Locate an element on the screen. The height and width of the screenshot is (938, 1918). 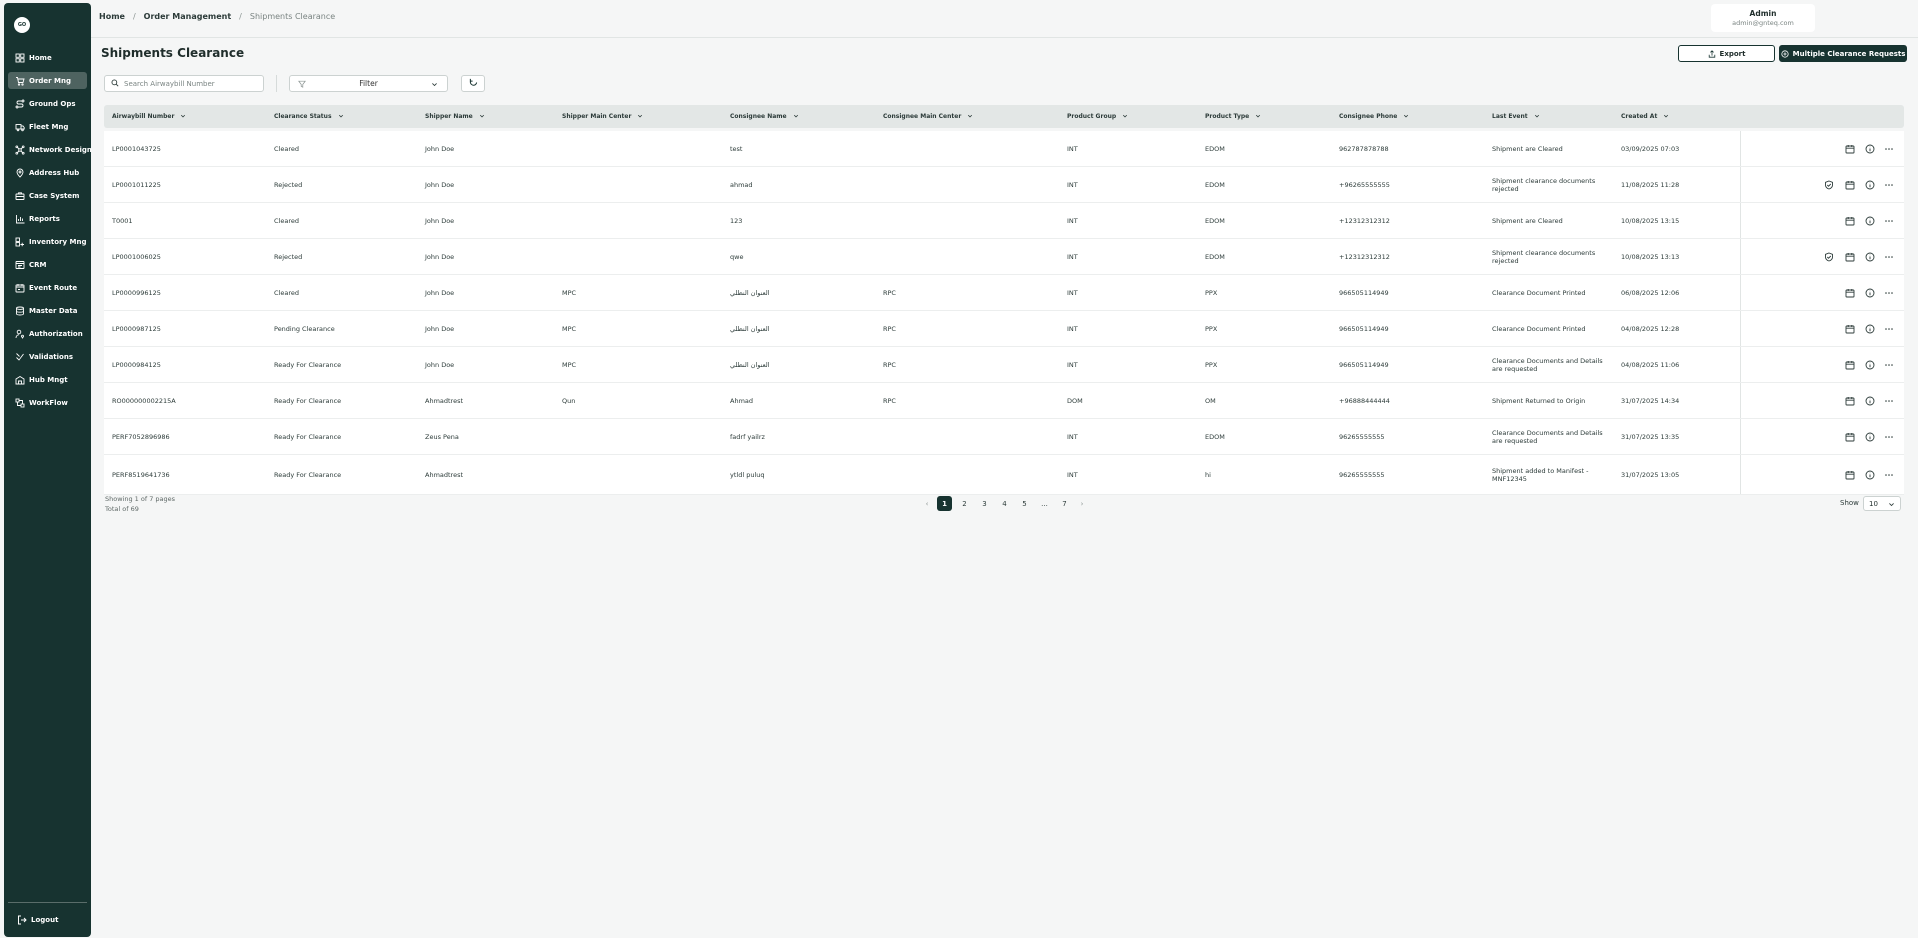
app-logo: GO is located at coordinates (22, 25).